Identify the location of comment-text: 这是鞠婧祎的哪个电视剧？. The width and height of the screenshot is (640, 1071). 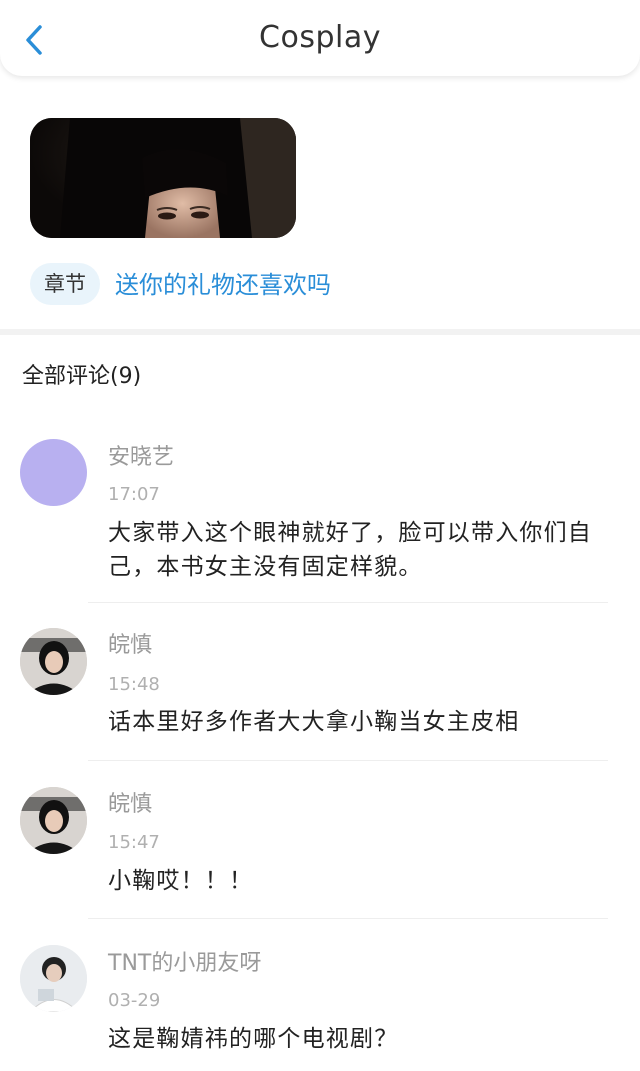
(253, 1039).